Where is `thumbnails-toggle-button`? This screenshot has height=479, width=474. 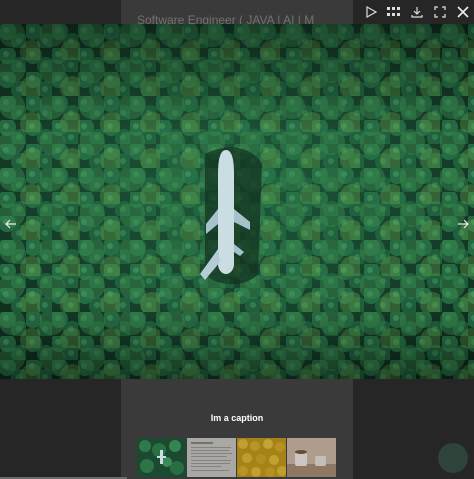 thumbnails-toggle-button is located at coordinates (393, 12).